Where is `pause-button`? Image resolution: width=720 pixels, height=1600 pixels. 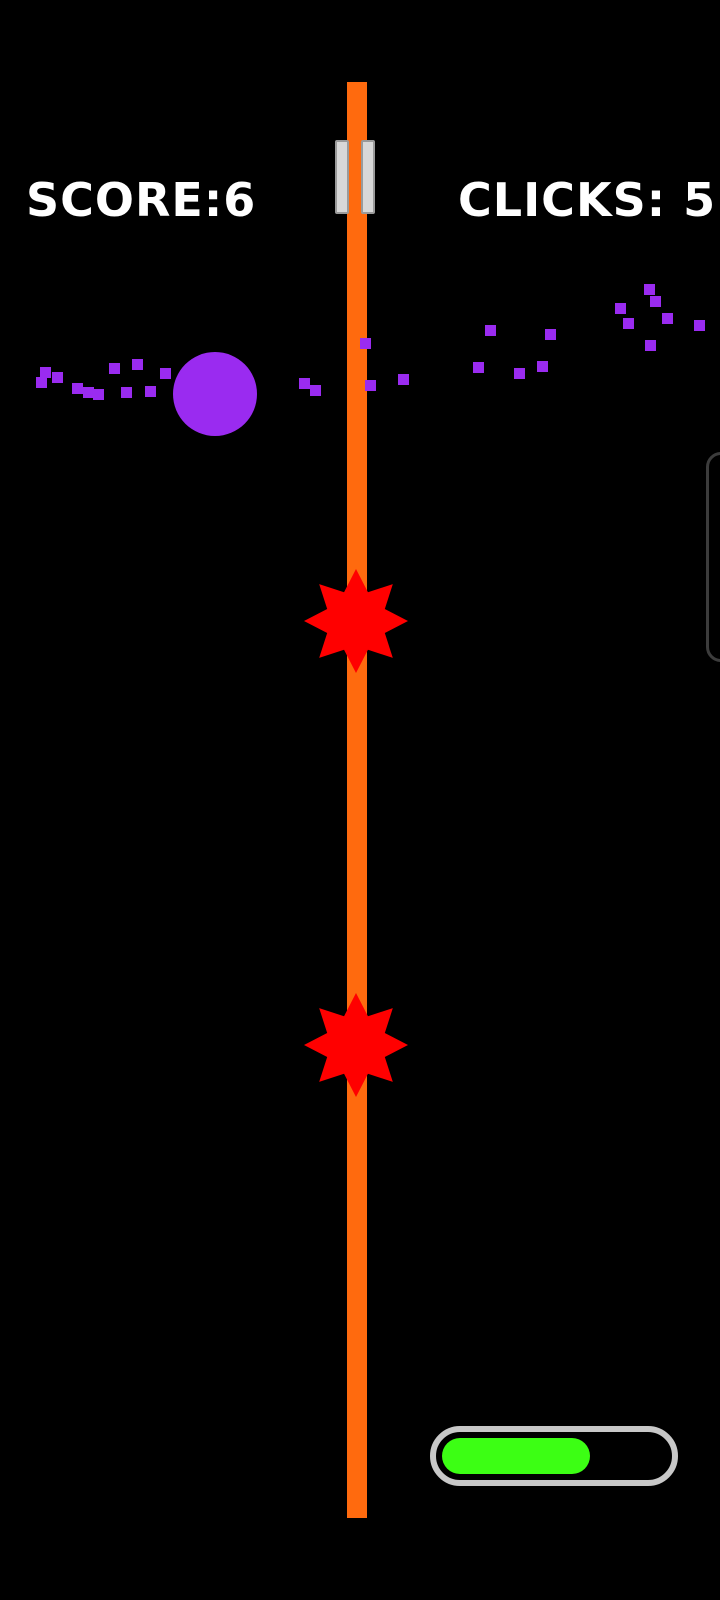
pause-button is located at coordinates (356, 178).